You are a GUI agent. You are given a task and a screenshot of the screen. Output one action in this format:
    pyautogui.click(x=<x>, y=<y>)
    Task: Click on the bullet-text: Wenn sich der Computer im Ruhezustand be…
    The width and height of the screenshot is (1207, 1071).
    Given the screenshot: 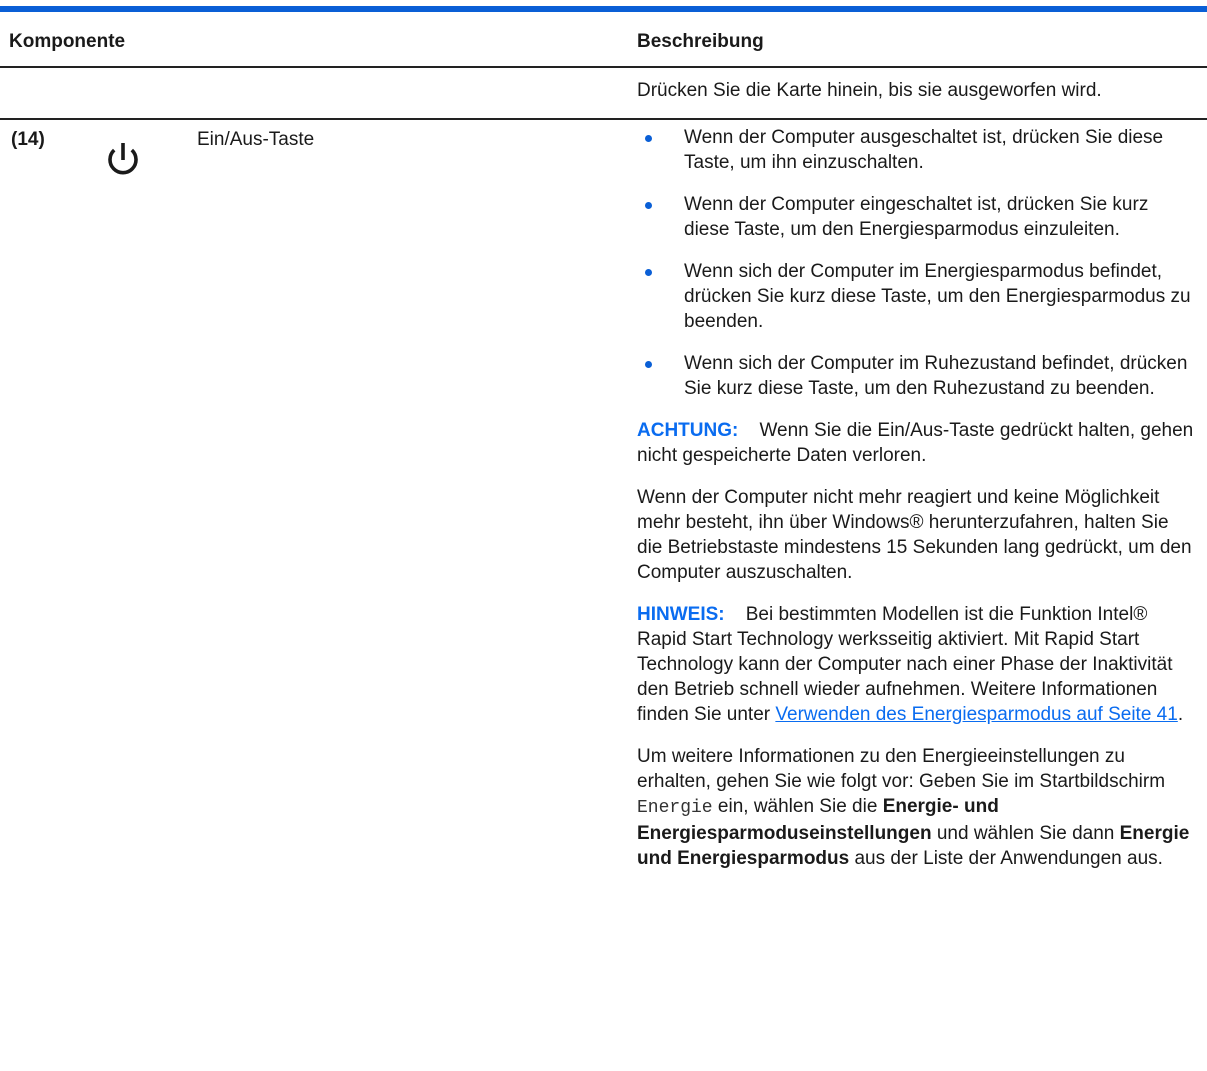 What is the action you would take?
    pyautogui.click(x=936, y=376)
    